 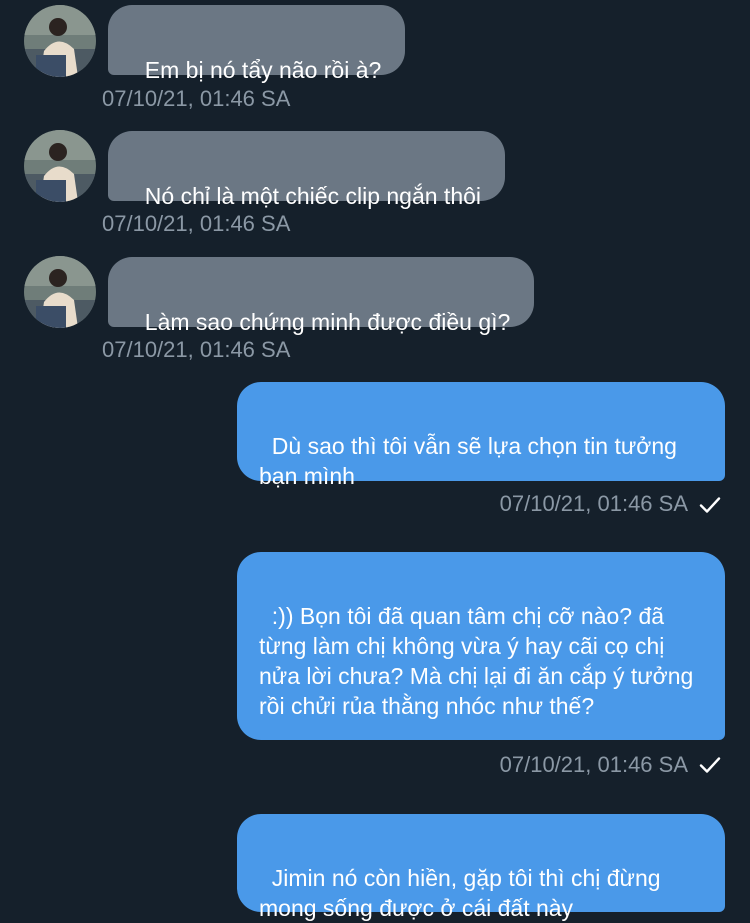 What do you see at coordinates (321, 296) in the screenshot?
I see `message-bubble: Làm sao chứng minh được điều gì?` at bounding box center [321, 296].